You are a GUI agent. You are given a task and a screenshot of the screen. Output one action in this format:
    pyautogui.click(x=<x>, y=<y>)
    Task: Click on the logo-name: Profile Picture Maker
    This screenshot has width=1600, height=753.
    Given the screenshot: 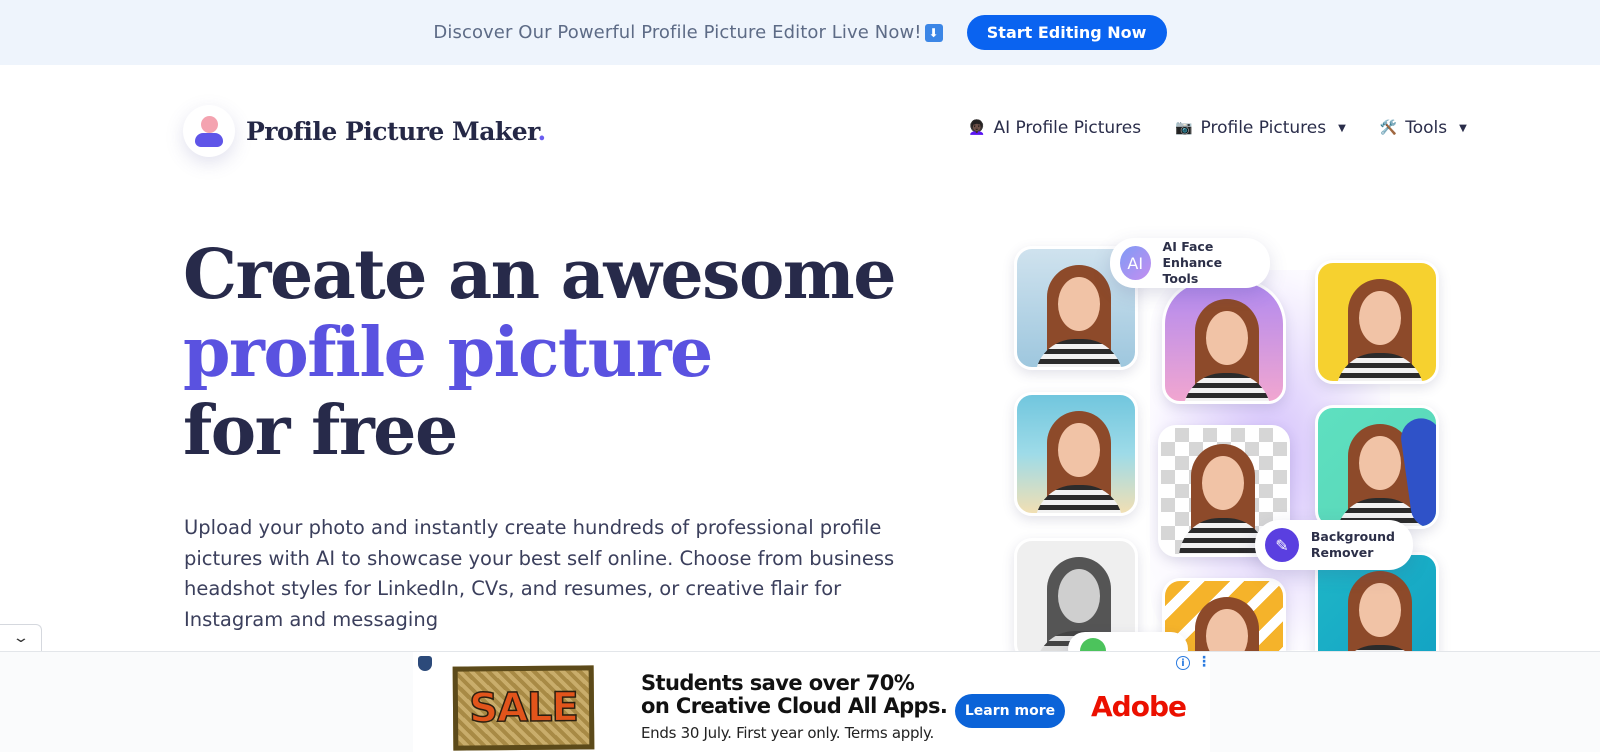 What is the action you would take?
    pyautogui.click(x=392, y=131)
    